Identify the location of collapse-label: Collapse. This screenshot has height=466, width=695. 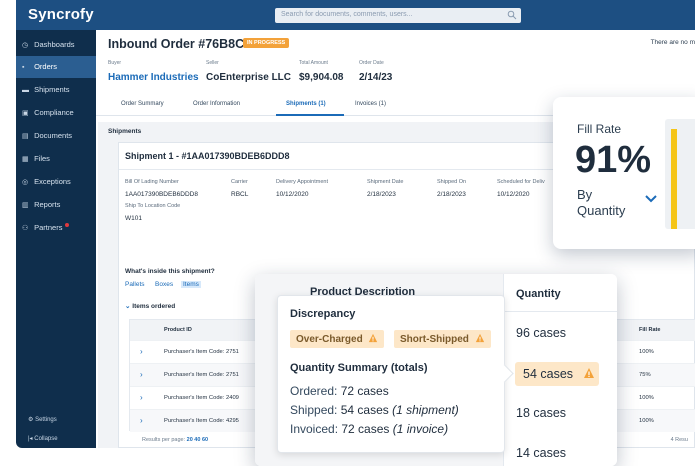
(46, 439).